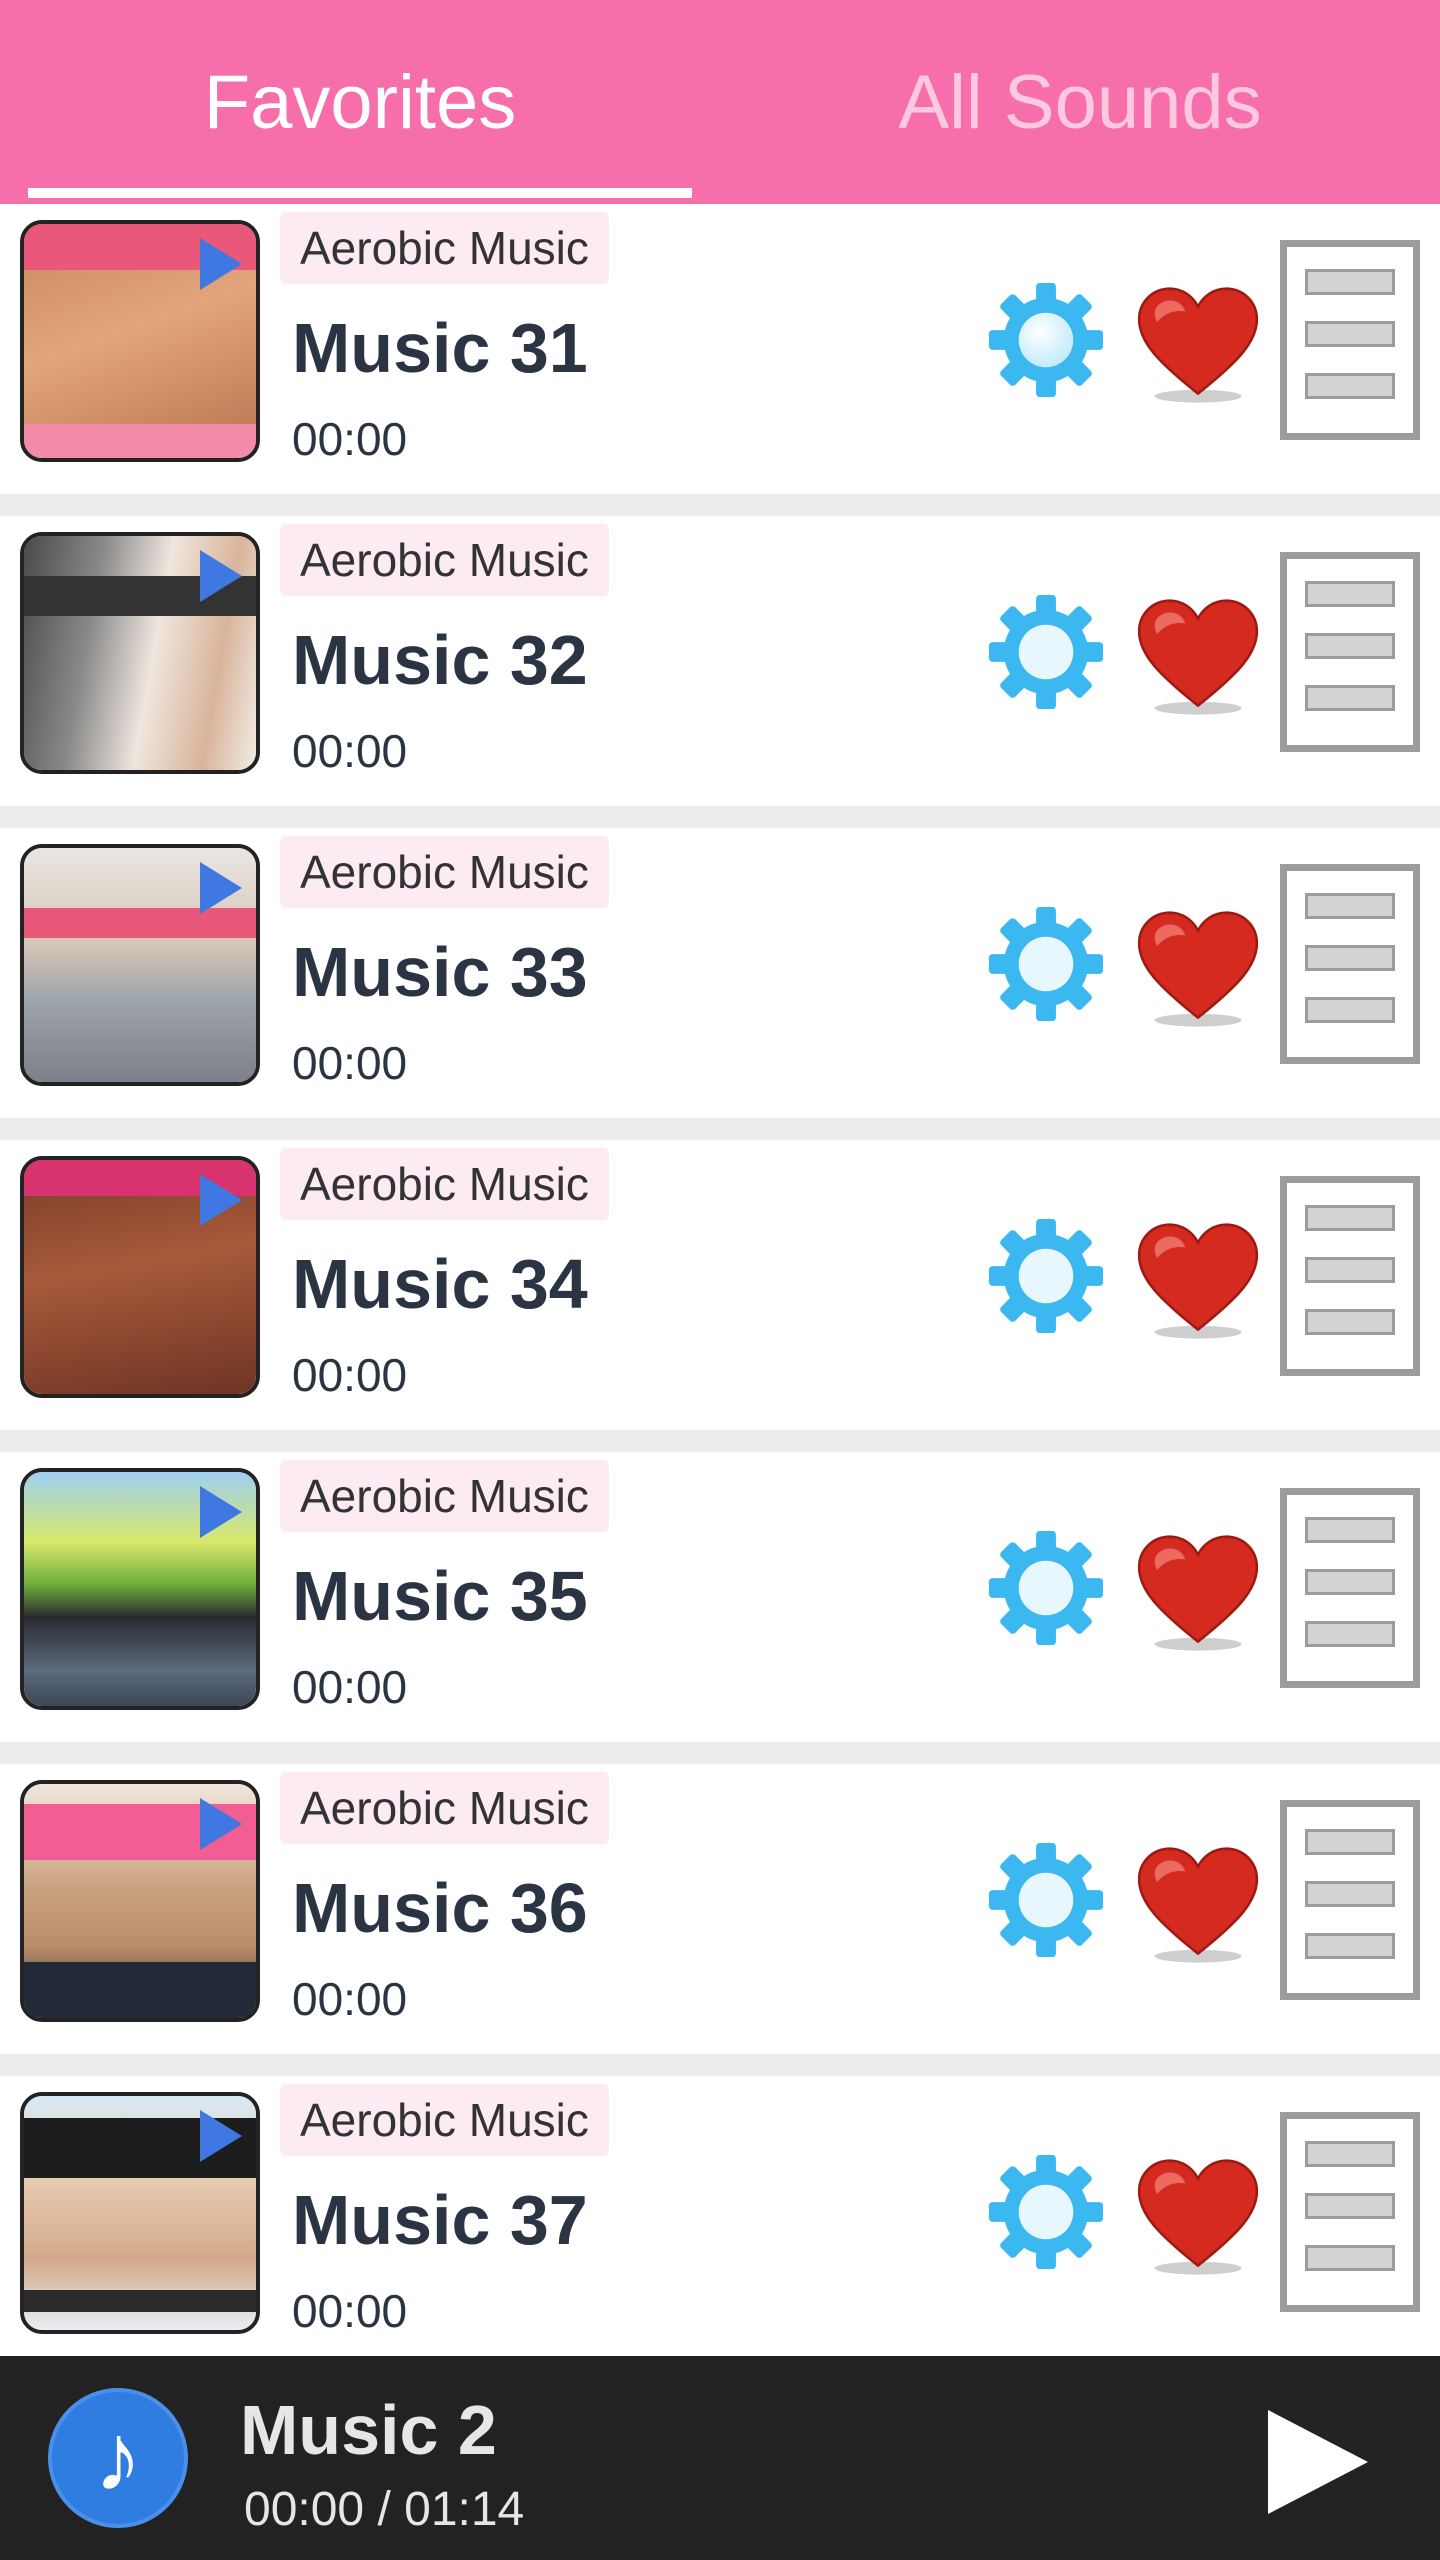 This screenshot has height=2560, width=1440. Describe the element at coordinates (384, 2509) in the screenshot. I see `now-playing-time: 00:00 / 01:14` at that location.